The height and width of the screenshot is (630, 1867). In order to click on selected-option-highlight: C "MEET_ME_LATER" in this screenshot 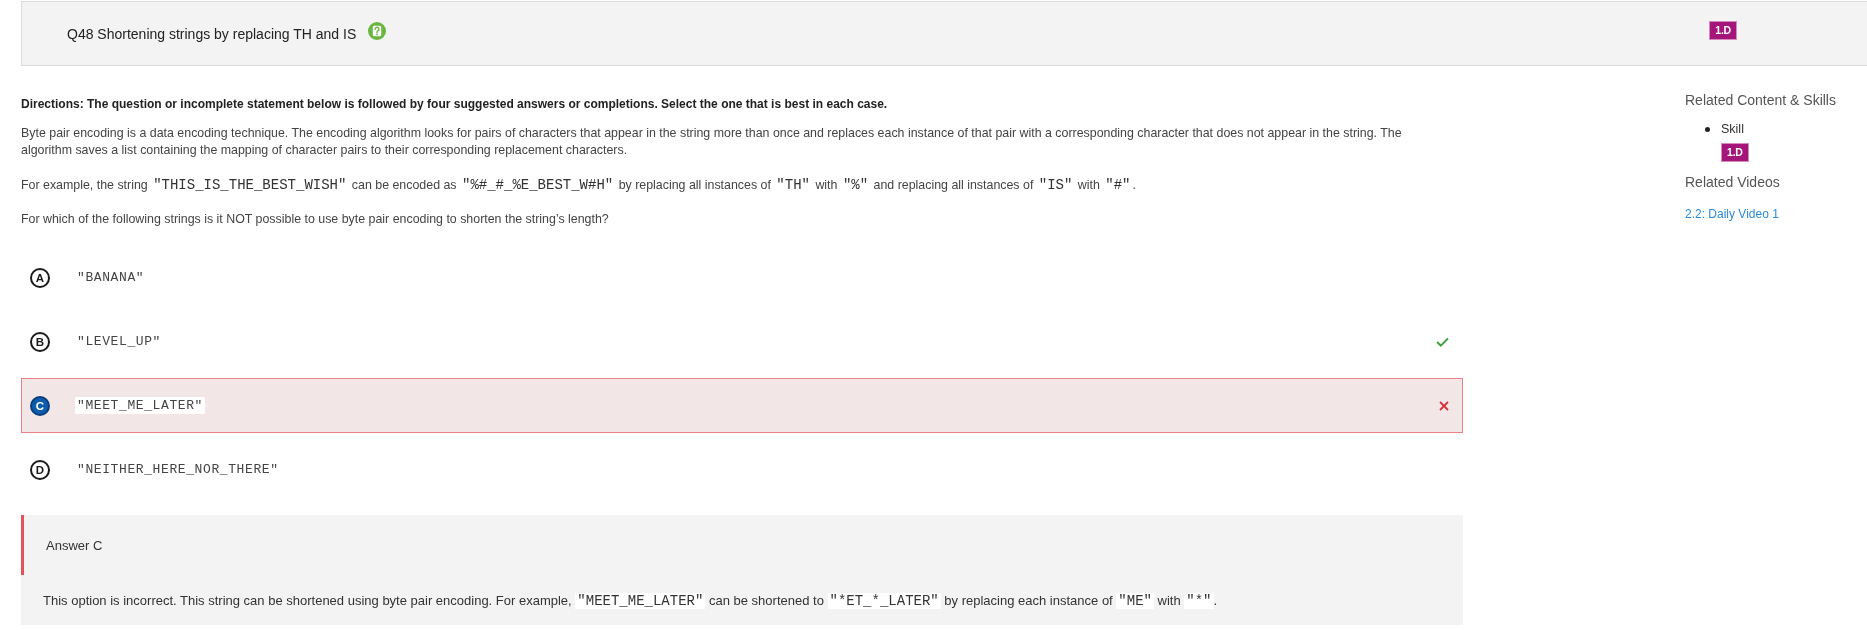, I will do `click(742, 405)`.